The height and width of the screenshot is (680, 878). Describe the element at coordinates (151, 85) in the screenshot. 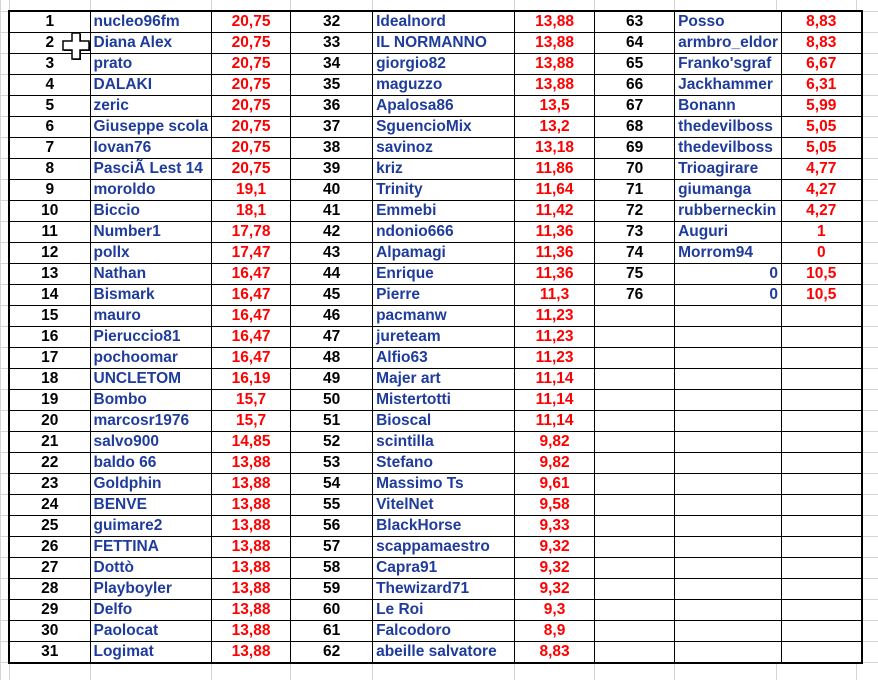

I see `name-cell: DALAKI` at that location.